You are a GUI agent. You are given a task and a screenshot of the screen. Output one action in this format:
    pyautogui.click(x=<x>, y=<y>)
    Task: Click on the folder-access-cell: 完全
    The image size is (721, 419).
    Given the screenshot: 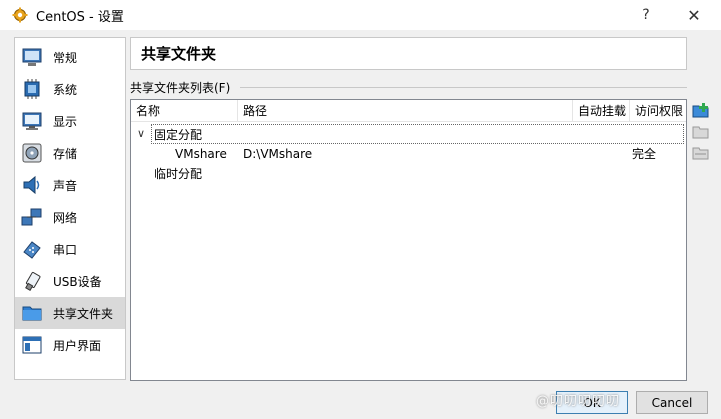 What is the action you would take?
    pyautogui.click(x=644, y=154)
    